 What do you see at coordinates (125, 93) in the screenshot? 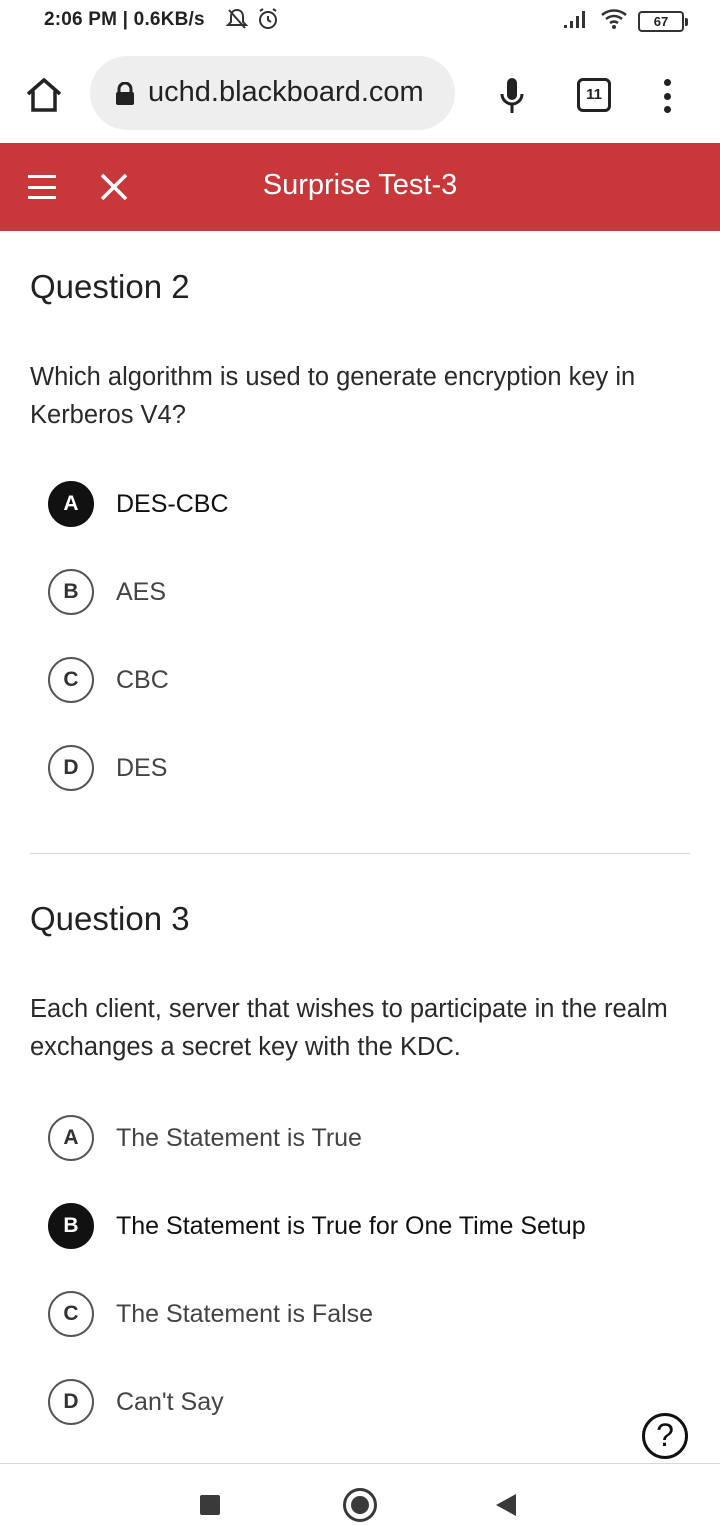
I see `lock-icon` at bounding box center [125, 93].